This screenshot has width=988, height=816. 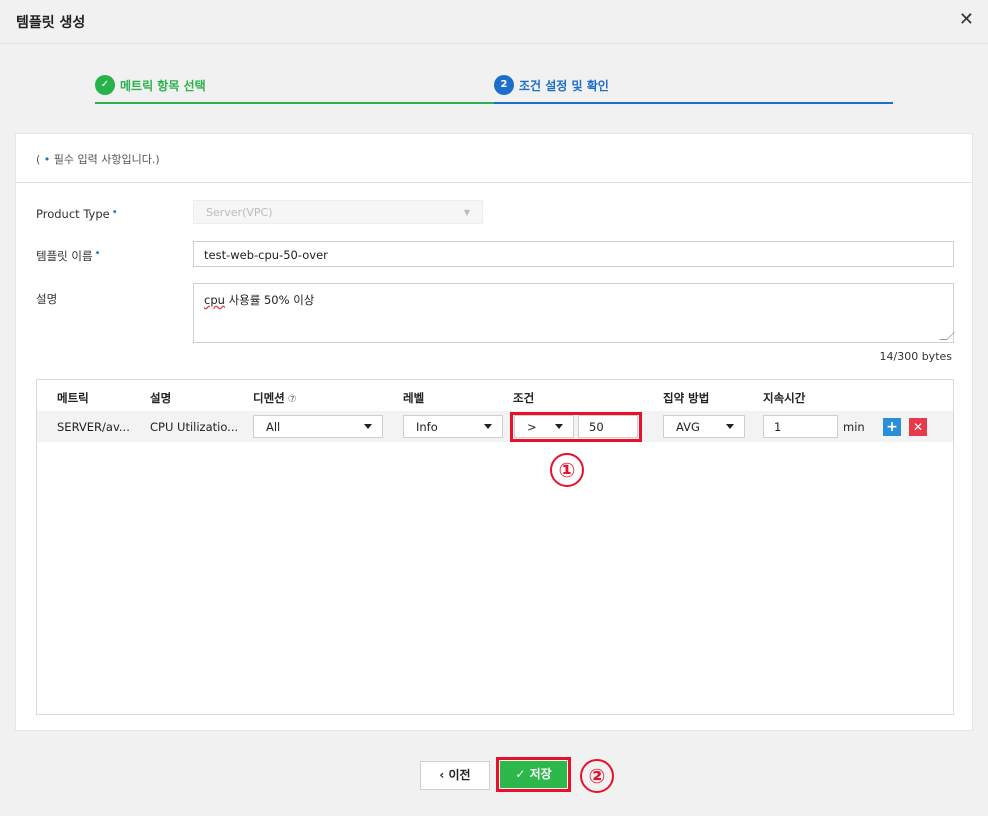 I want to click on chevron-left-icon: ‹, so click(x=442, y=775).